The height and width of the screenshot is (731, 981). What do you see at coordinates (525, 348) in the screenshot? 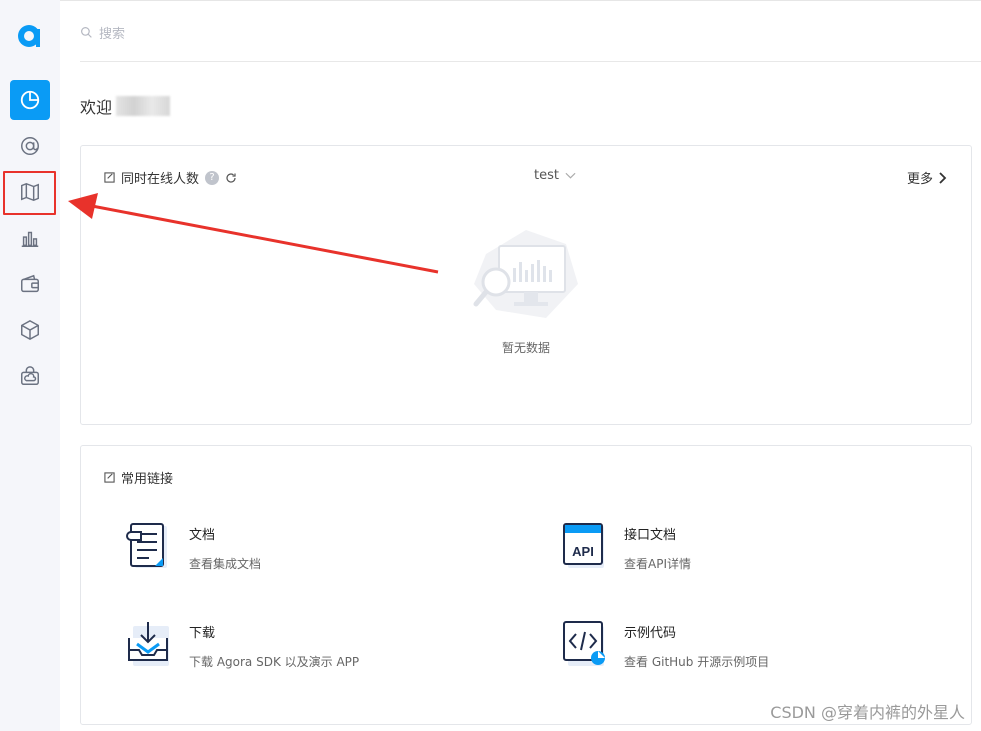
I see `empty-state-text: 暂无数据` at bounding box center [525, 348].